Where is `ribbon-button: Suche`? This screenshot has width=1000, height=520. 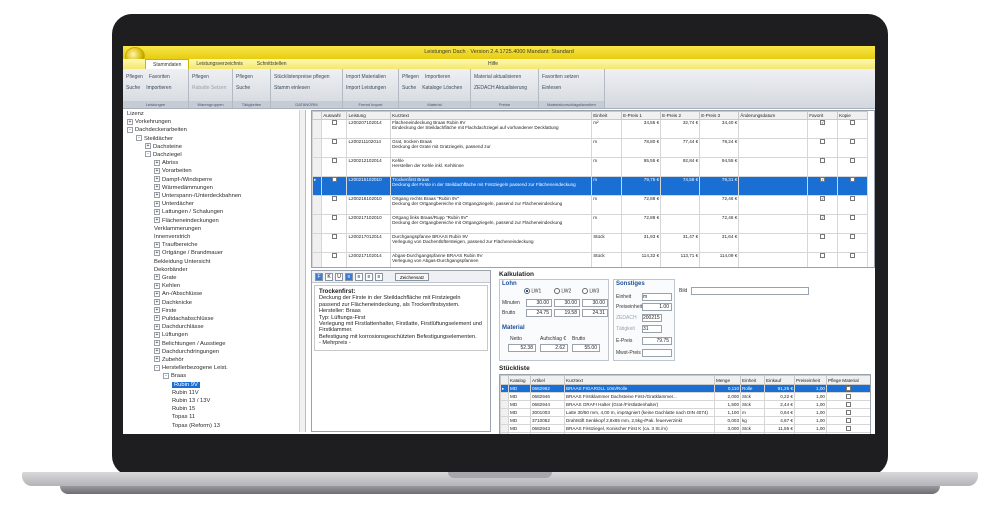
ribbon-button: Suche is located at coordinates (409, 88).